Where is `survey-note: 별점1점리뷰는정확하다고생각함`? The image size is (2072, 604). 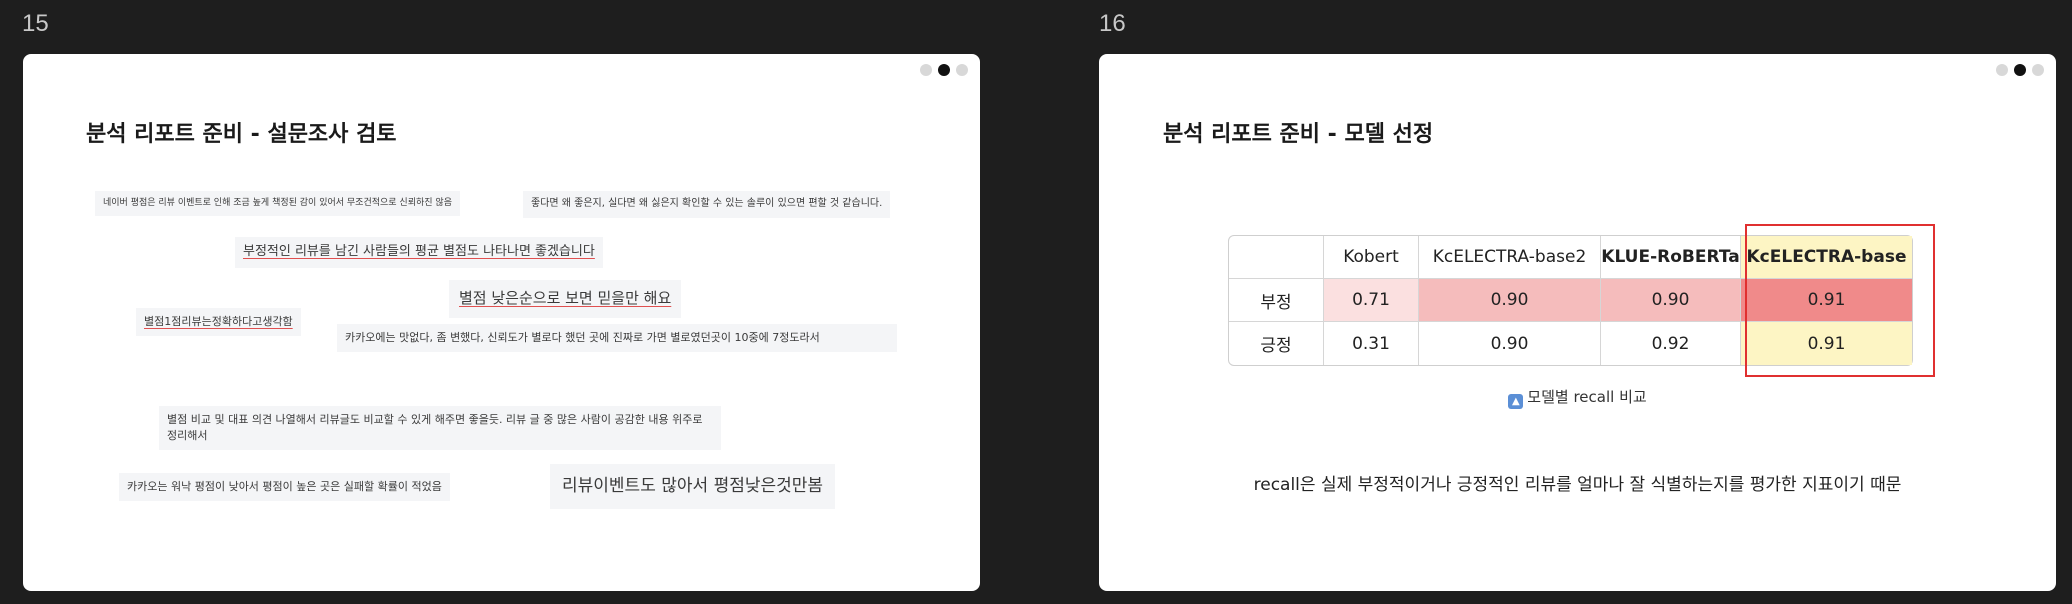 survey-note: 별점1점리뷰는정확하다고생각함 is located at coordinates (218, 322).